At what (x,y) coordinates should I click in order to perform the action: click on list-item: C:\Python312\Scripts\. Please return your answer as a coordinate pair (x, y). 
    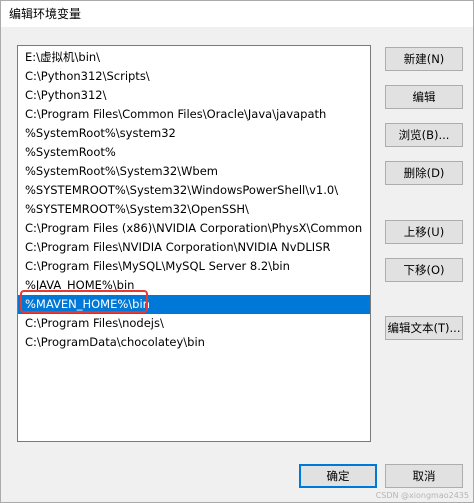
    Looking at the image, I should click on (194, 76).